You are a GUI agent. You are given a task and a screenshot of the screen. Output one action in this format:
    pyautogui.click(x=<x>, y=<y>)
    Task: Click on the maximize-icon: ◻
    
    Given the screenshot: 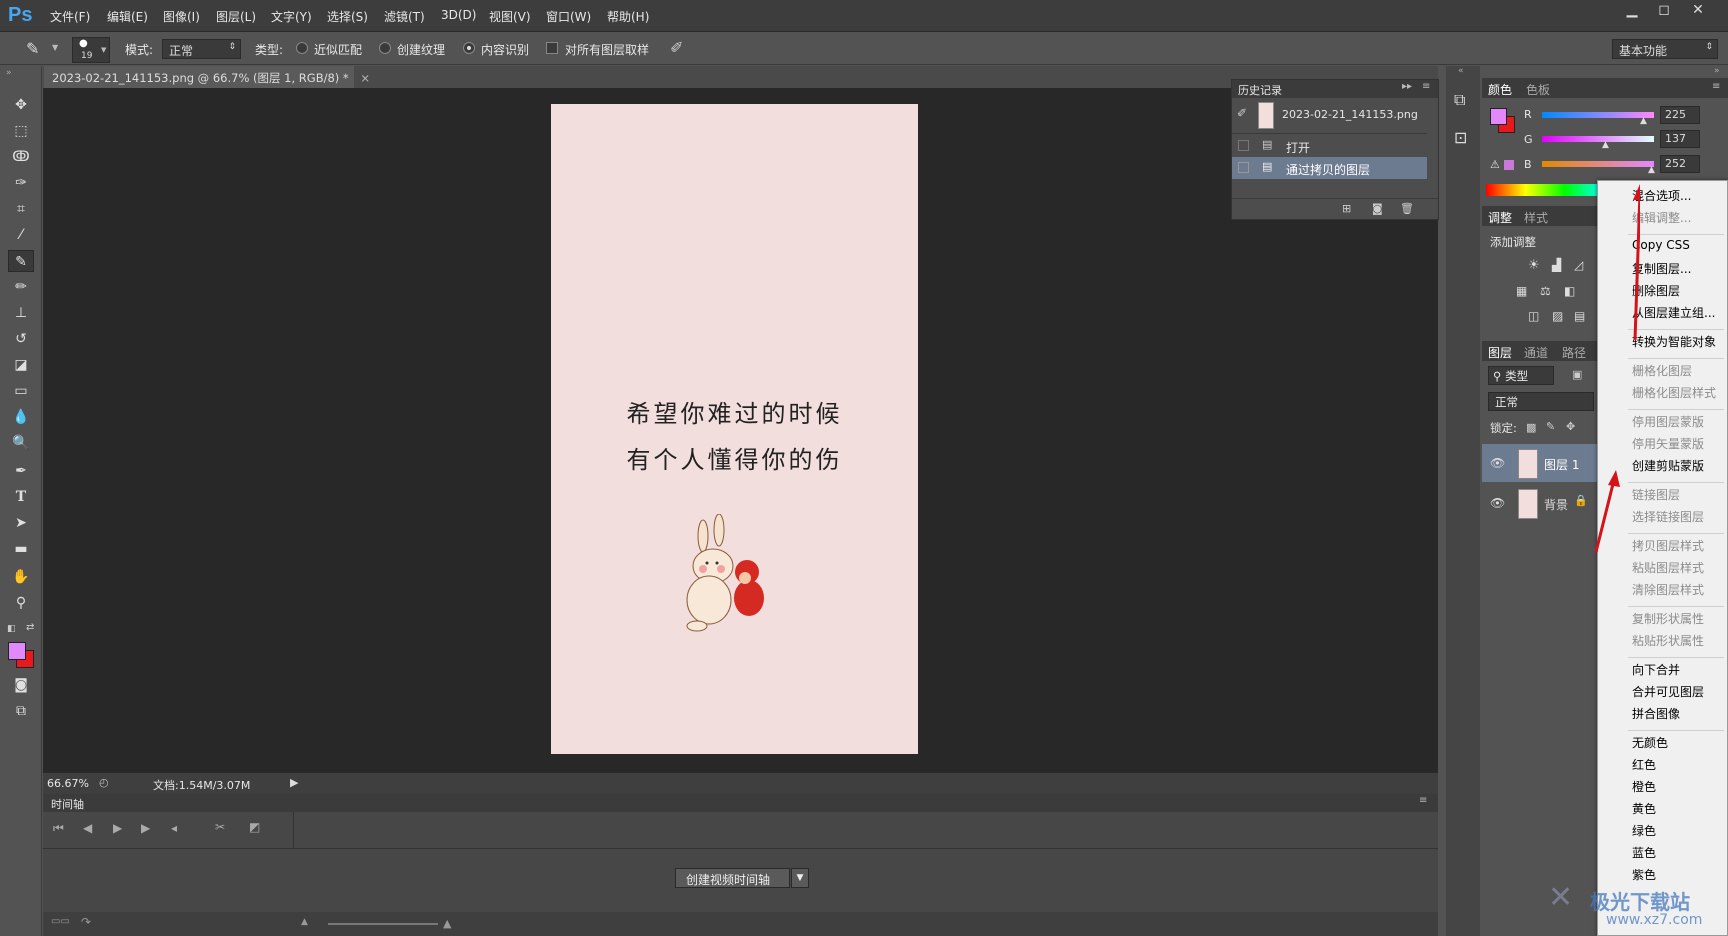 What is the action you would take?
    pyautogui.click(x=1664, y=13)
    